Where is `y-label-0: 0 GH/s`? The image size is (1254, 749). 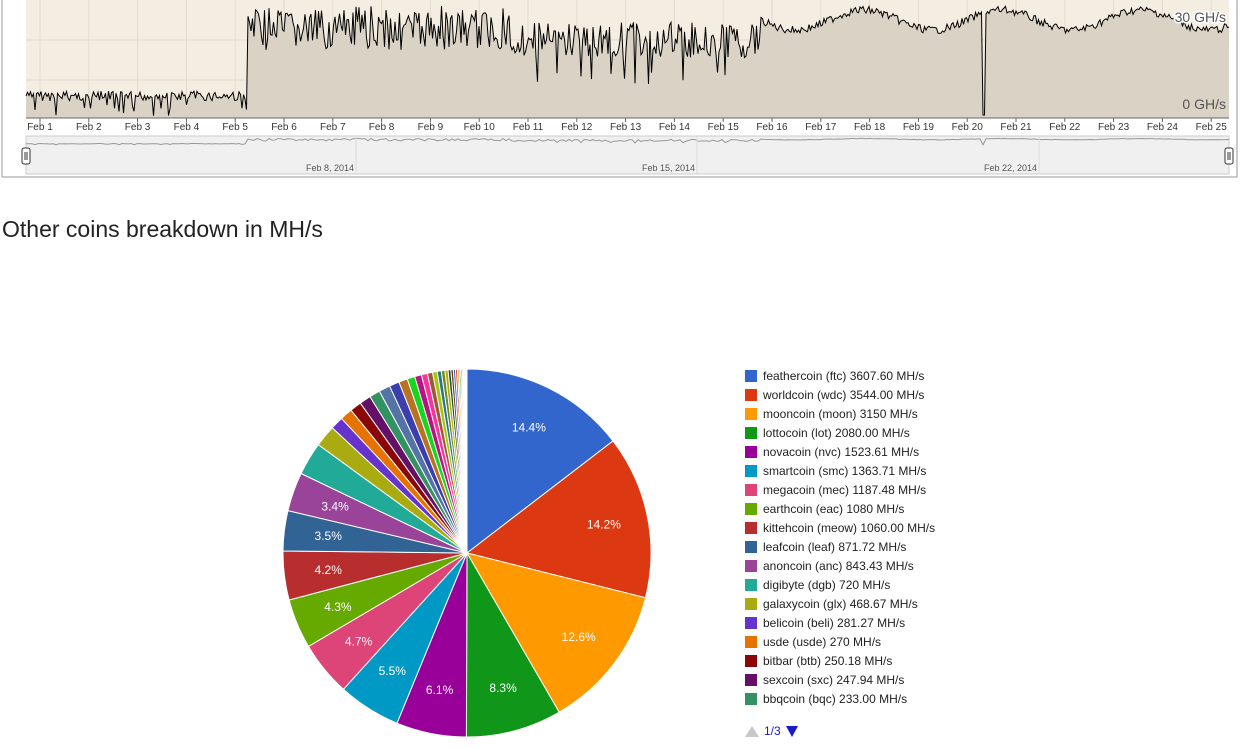 y-label-0: 0 GH/s is located at coordinates (1204, 104).